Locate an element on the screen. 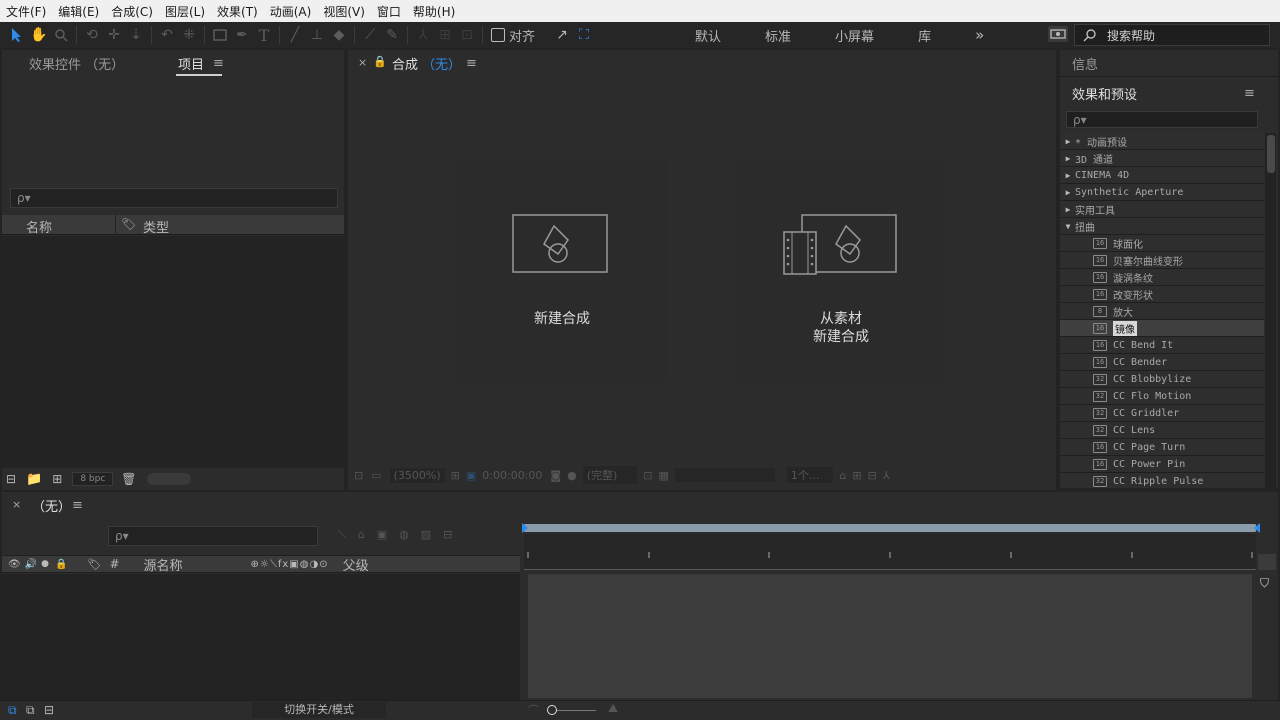  view-axis-icon: ⊡ is located at coordinates (467, 35).